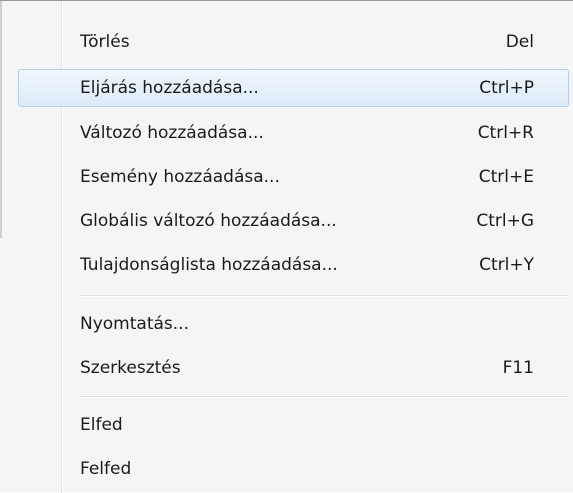 Image resolution: width=573 pixels, height=493 pixels. I want to click on menu-item-add-property-list: Tulajdonságlista hozzáadása... Ctrl+Y, so click(293, 265).